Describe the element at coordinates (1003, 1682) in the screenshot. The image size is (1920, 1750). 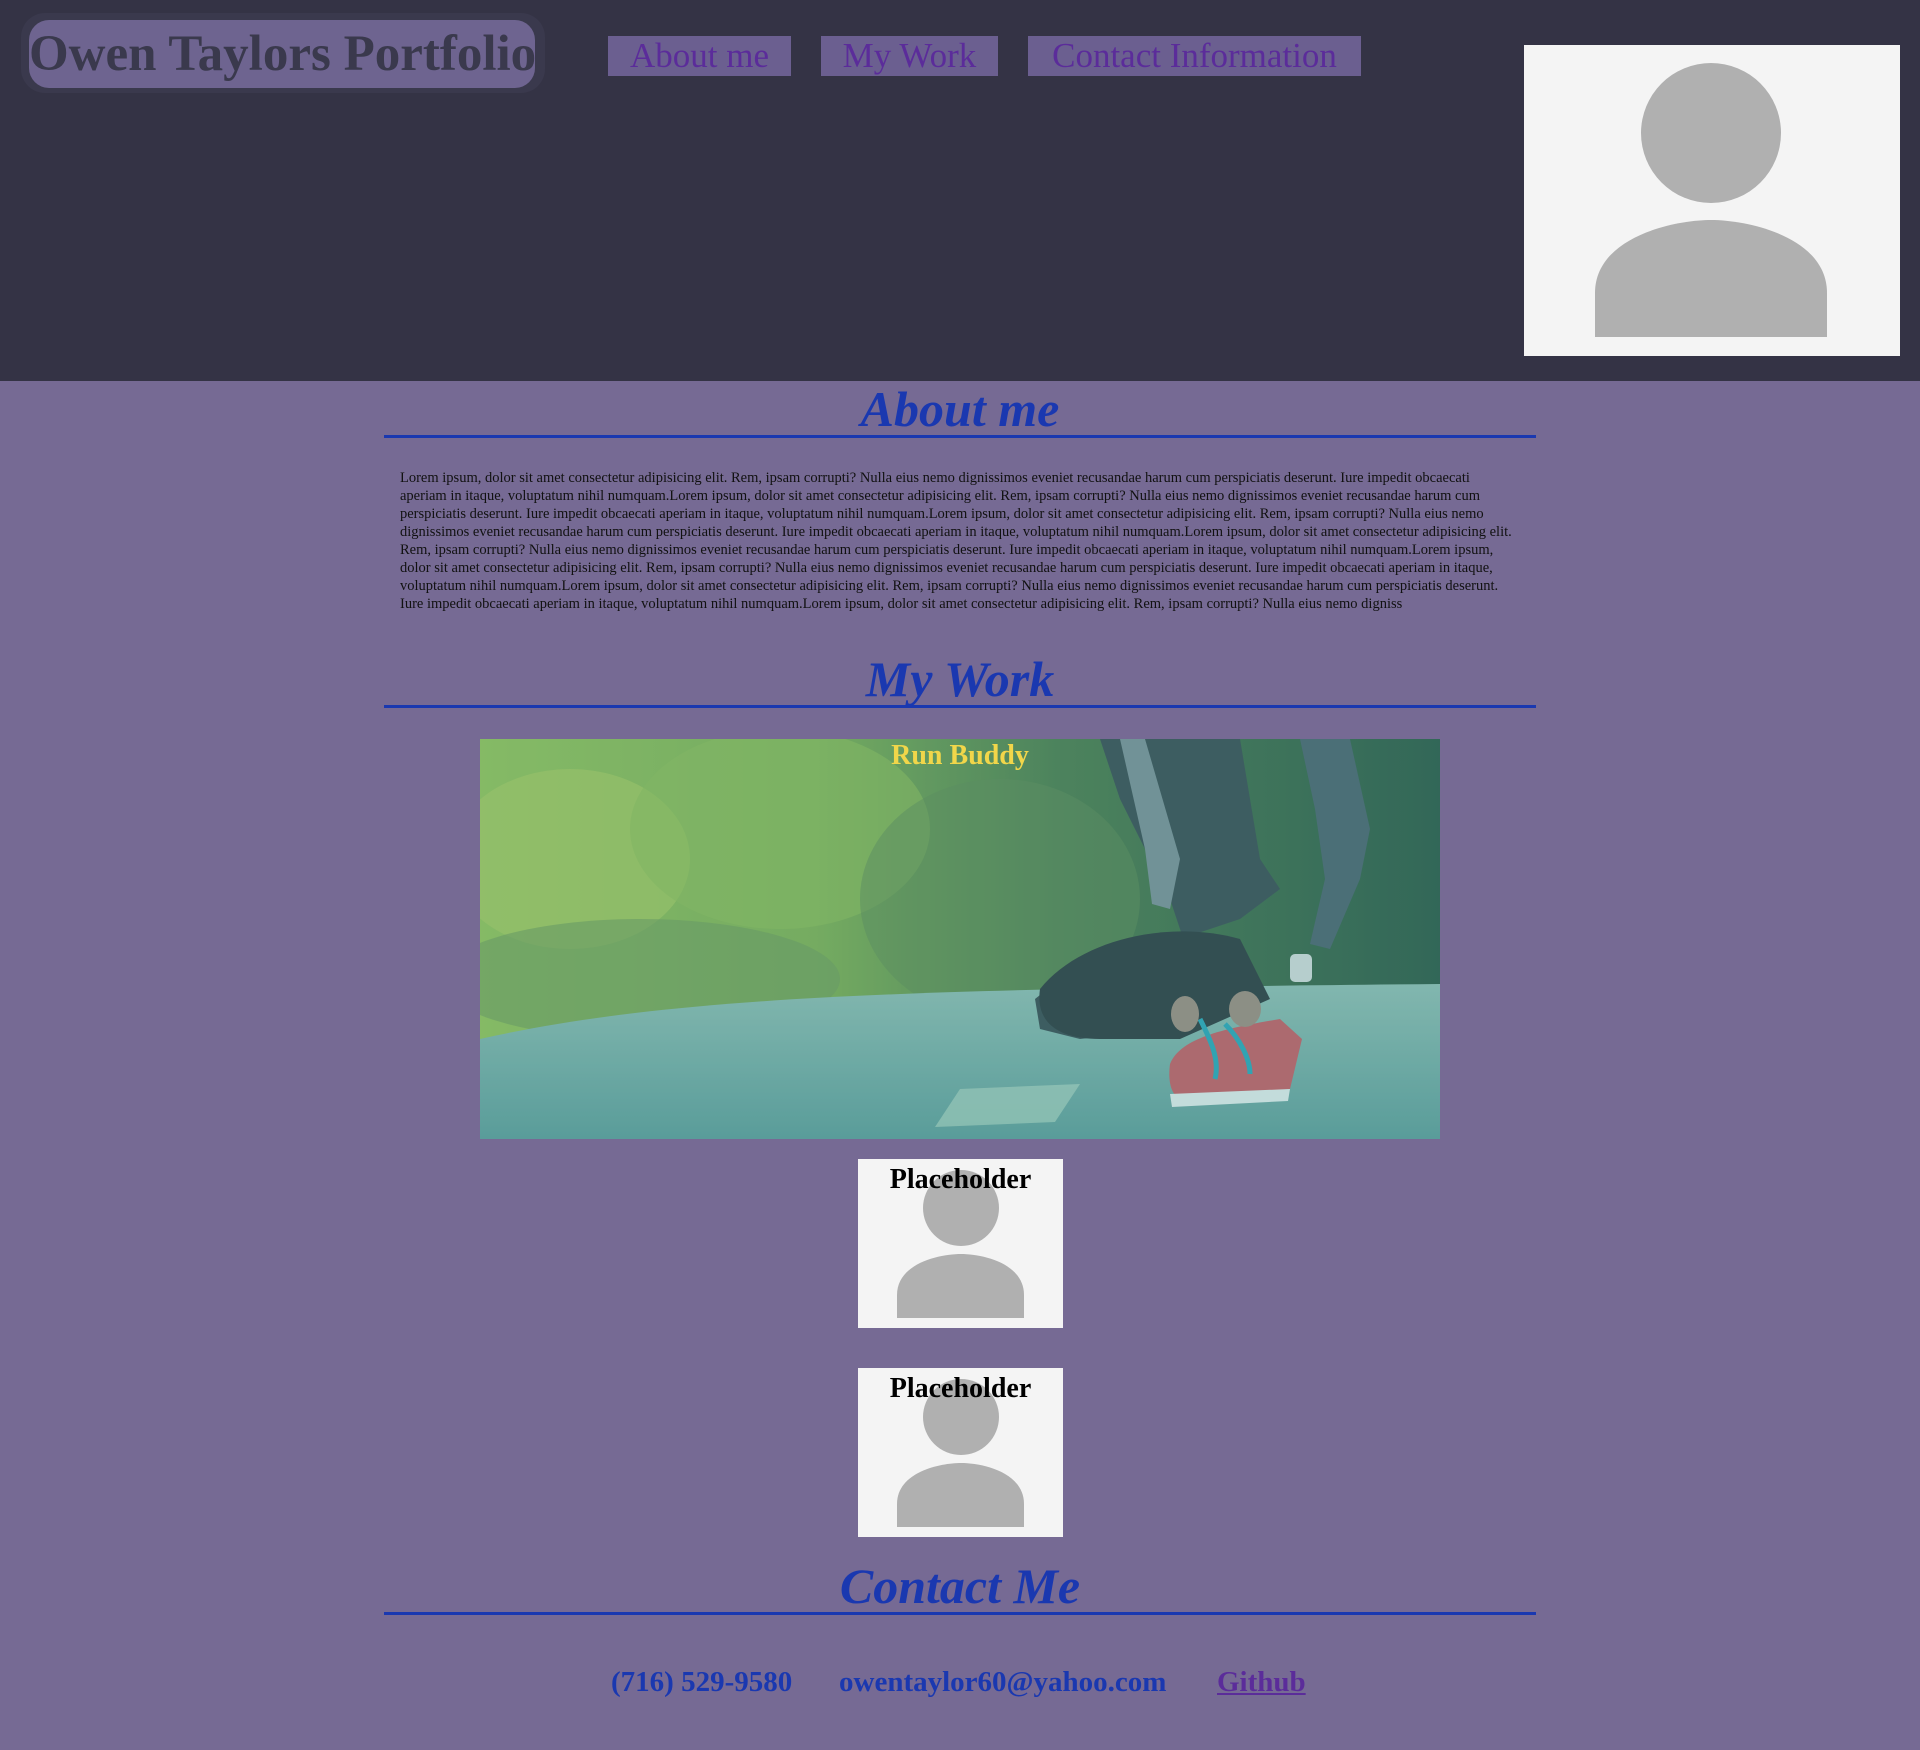
I see `contact-email: owentaylor60@yahoo.com` at that location.